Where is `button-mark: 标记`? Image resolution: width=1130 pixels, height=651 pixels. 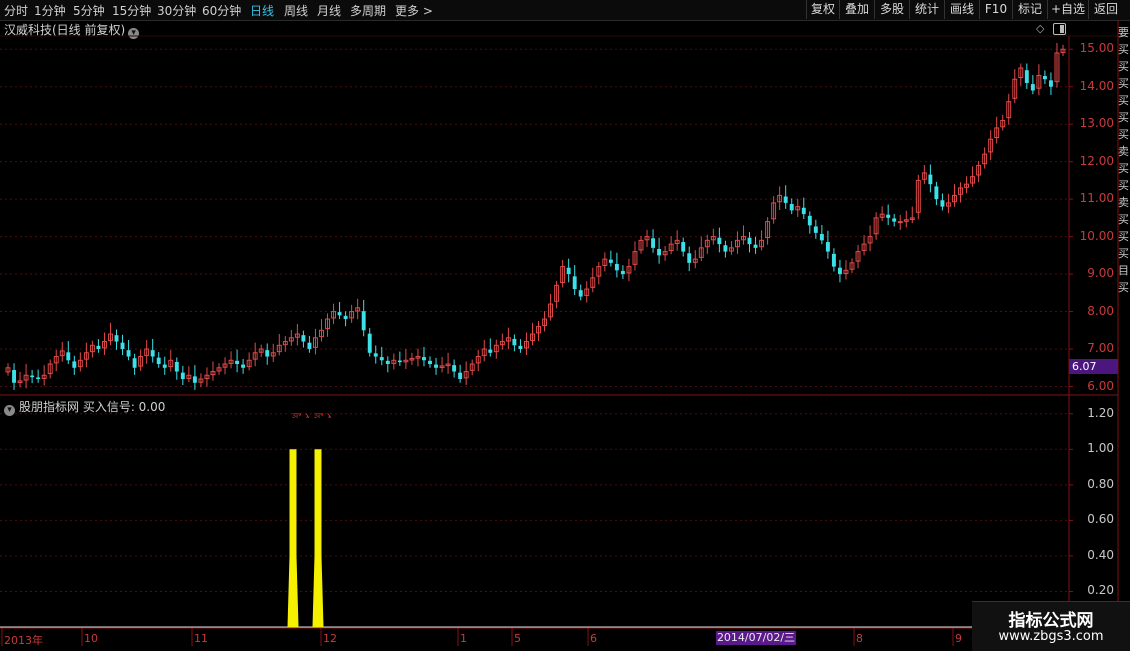 button-mark: 标记 is located at coordinates (1029, 9).